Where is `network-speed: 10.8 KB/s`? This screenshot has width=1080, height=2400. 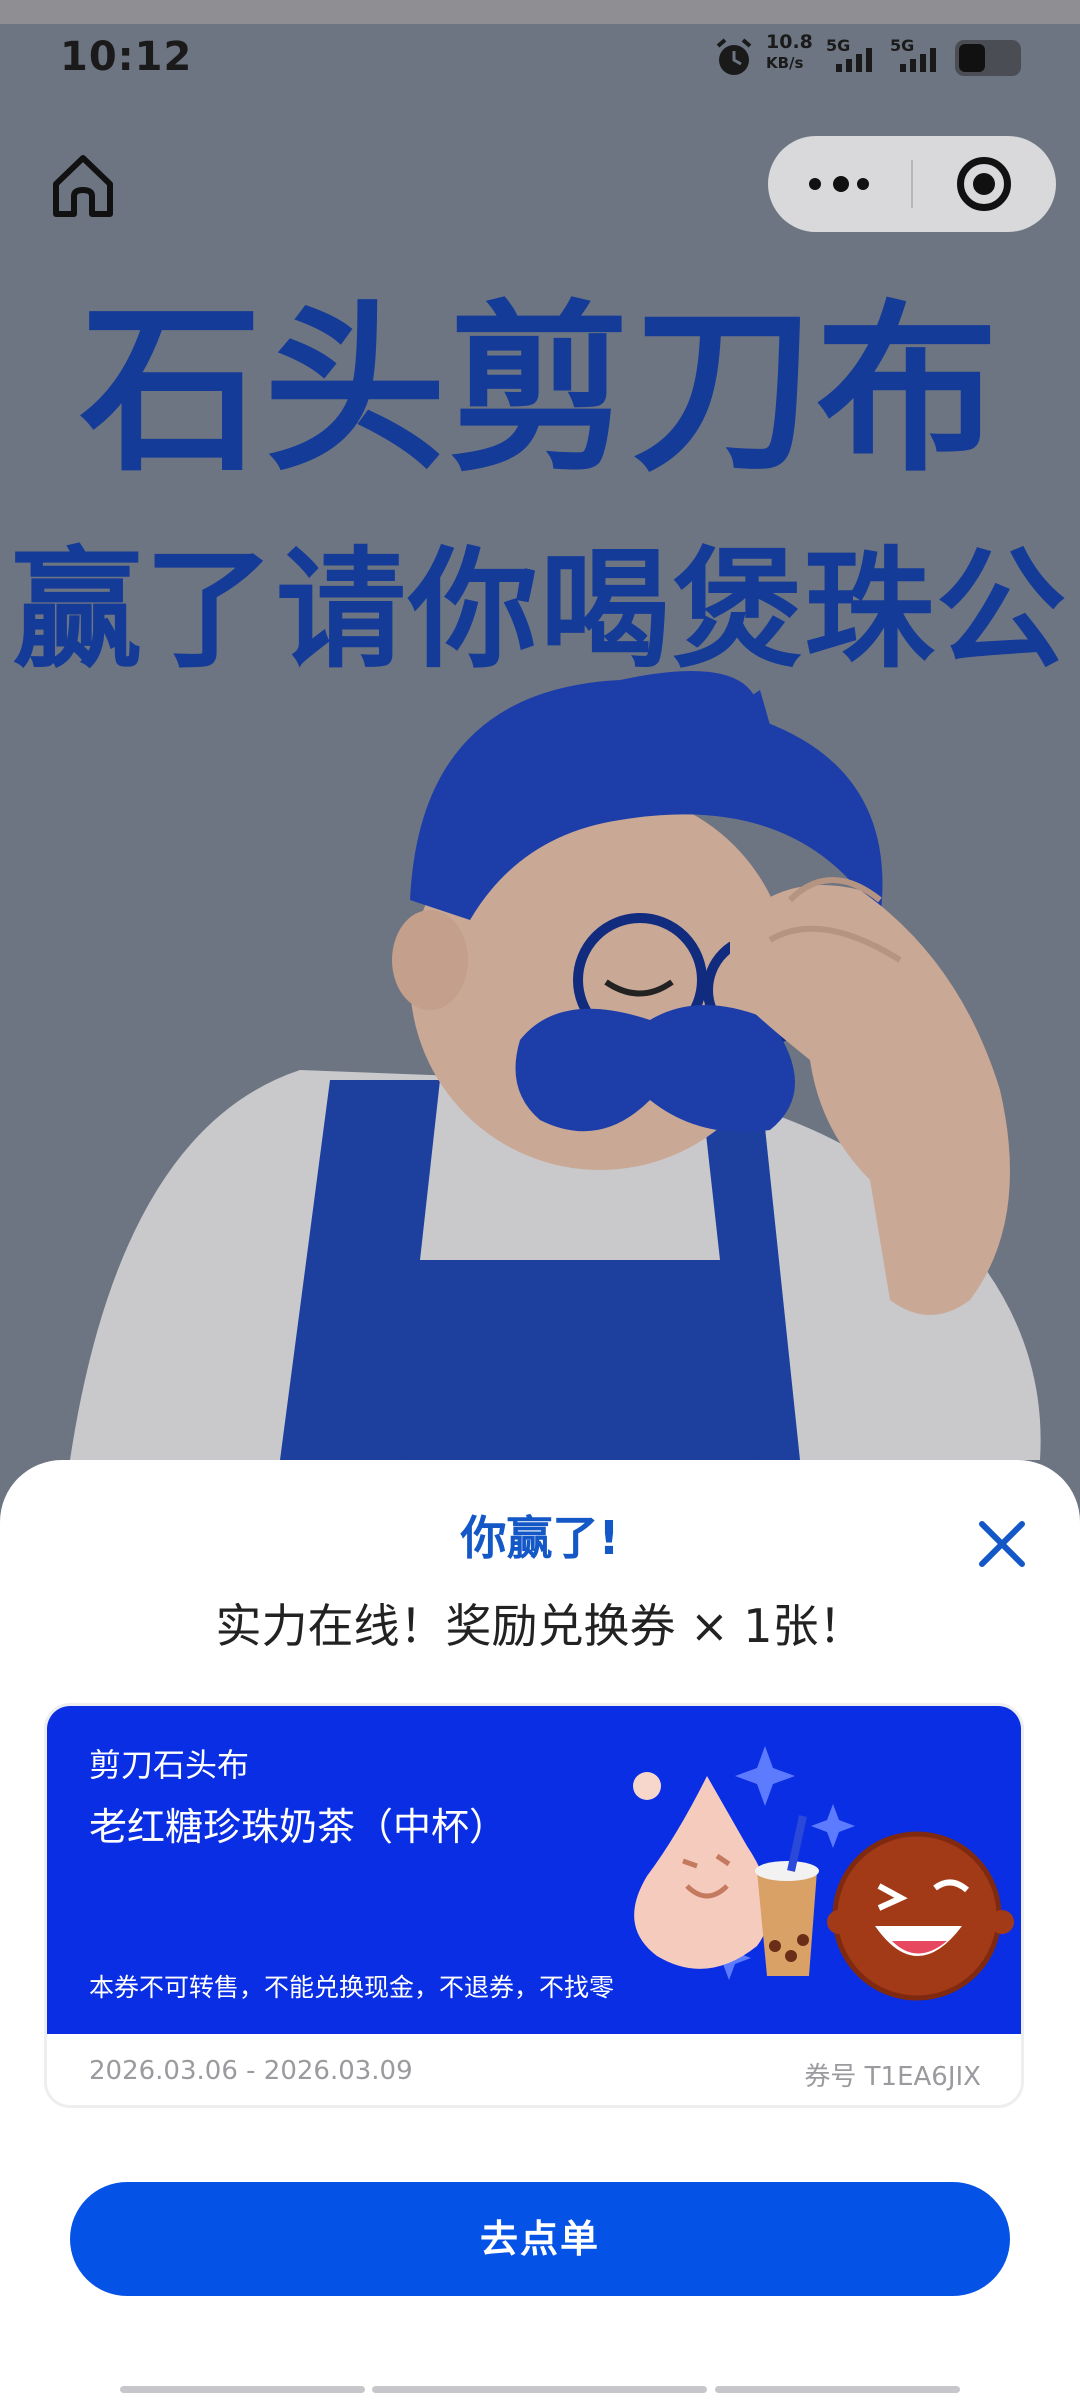
network-speed: 10.8 KB/s is located at coordinates (789, 53).